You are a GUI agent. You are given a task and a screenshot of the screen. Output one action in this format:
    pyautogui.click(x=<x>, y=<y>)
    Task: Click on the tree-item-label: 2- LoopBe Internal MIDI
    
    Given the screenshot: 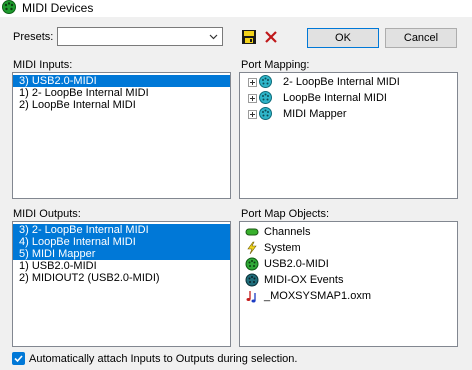 What is the action you would take?
    pyautogui.click(x=341, y=82)
    